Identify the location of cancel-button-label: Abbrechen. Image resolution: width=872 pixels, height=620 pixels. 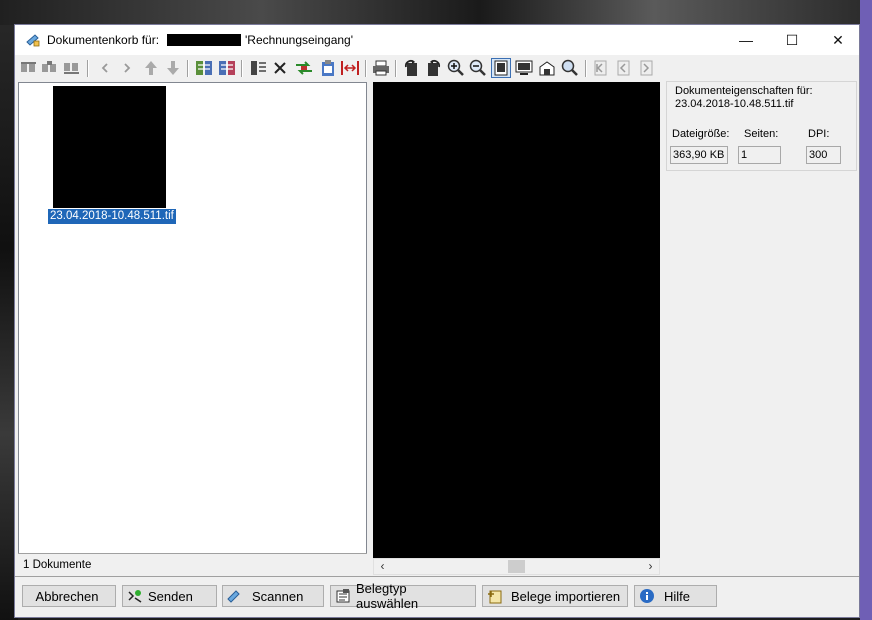
(67, 596).